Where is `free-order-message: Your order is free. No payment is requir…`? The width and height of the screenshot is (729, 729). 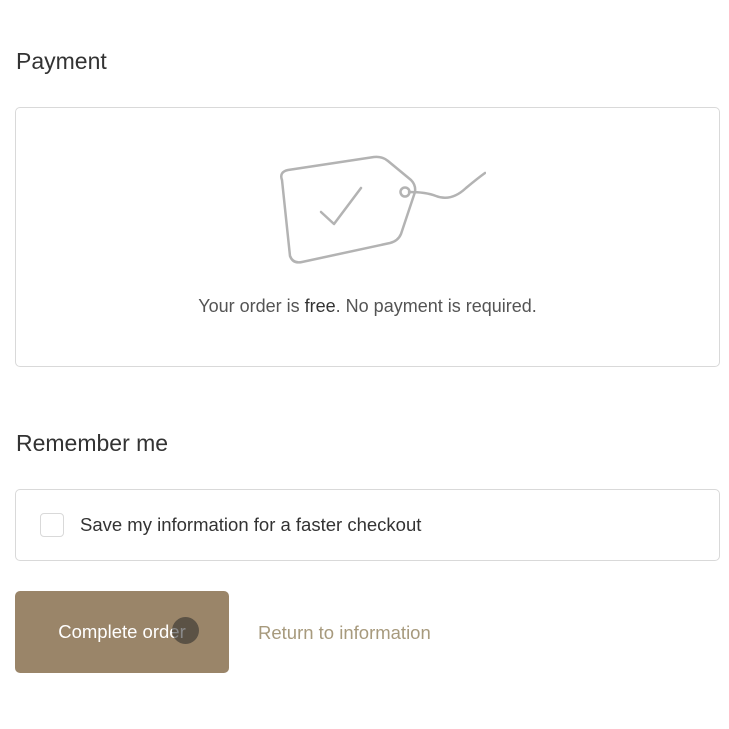
free-order-message: Your order is free. No payment is requir… is located at coordinates (367, 306).